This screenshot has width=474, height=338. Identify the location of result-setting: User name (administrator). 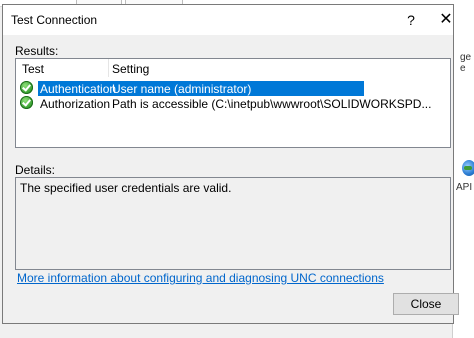
(182, 89).